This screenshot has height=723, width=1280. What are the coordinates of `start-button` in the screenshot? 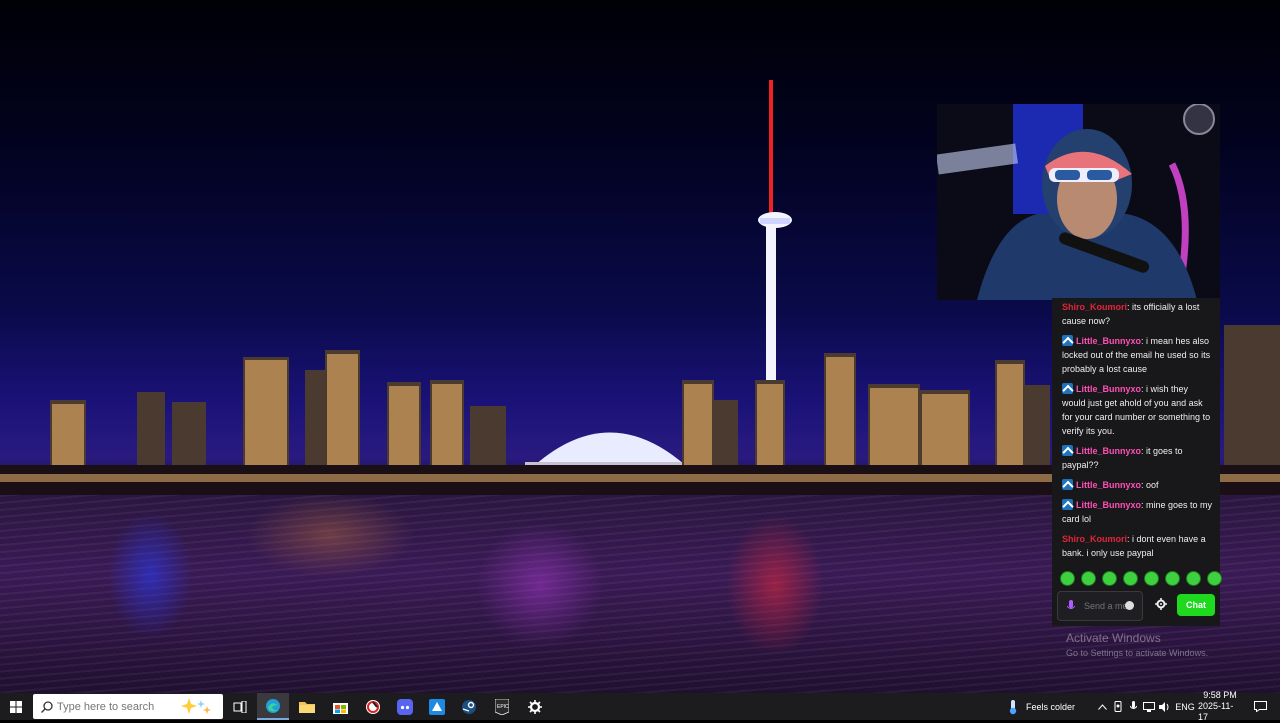 It's located at (16, 706).